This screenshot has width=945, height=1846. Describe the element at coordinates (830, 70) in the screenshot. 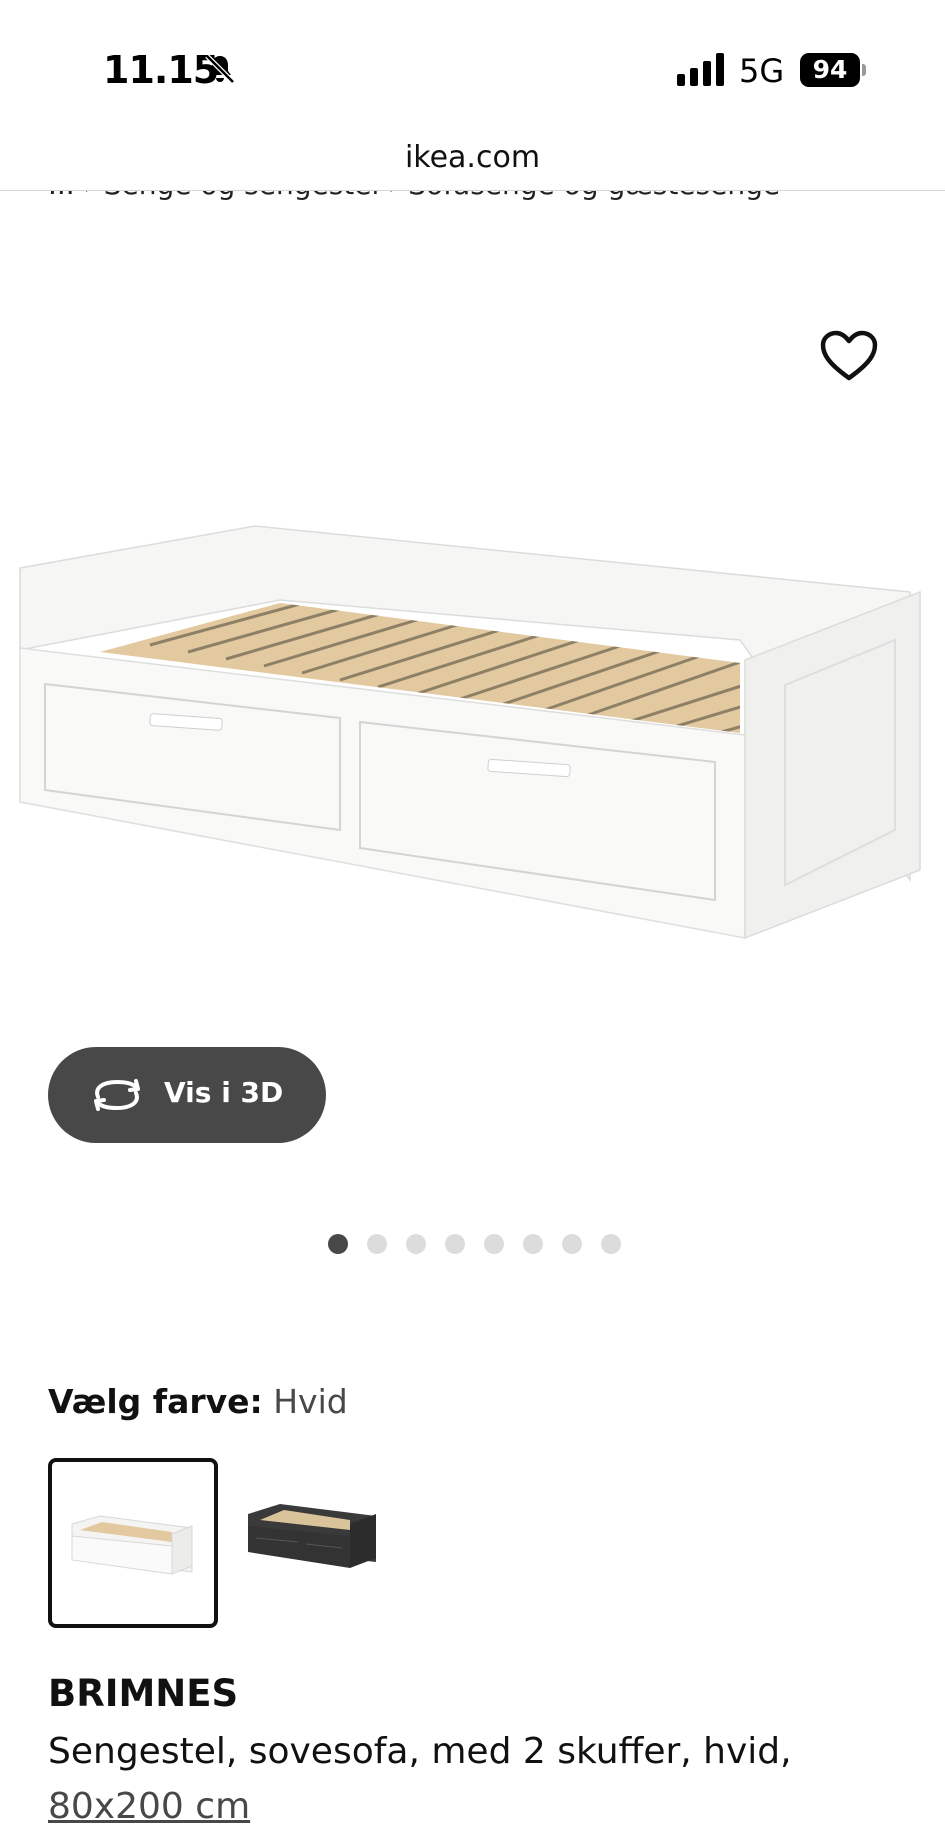

I see `battery-icon: 94` at that location.